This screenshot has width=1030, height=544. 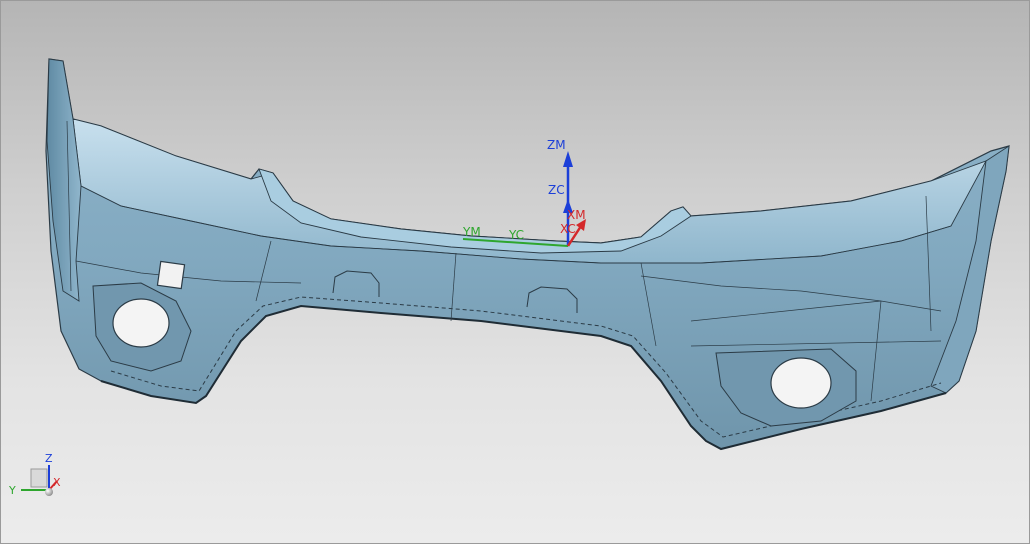 I want to click on triad-origin-sphere, so click(x=49, y=492).